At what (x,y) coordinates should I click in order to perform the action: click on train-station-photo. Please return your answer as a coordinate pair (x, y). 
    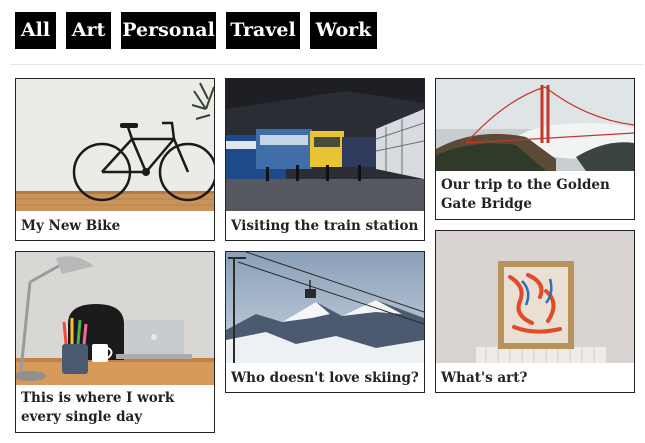
    Looking at the image, I should click on (325, 145).